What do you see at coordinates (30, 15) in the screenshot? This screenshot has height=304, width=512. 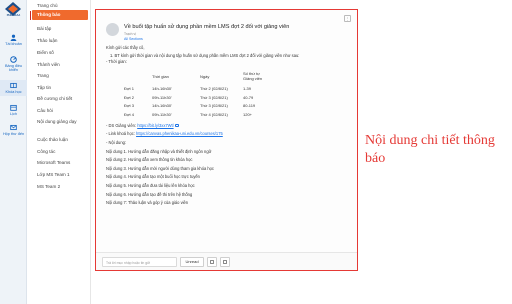 I see `active-indicator` at bounding box center [30, 15].